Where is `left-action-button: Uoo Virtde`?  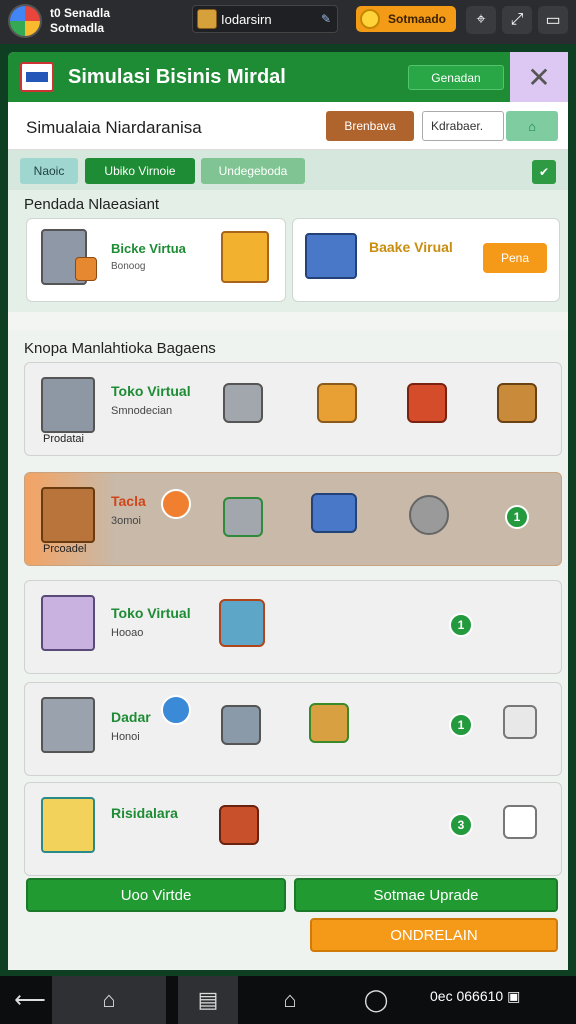
left-action-button: Uoo Virtde is located at coordinates (156, 895).